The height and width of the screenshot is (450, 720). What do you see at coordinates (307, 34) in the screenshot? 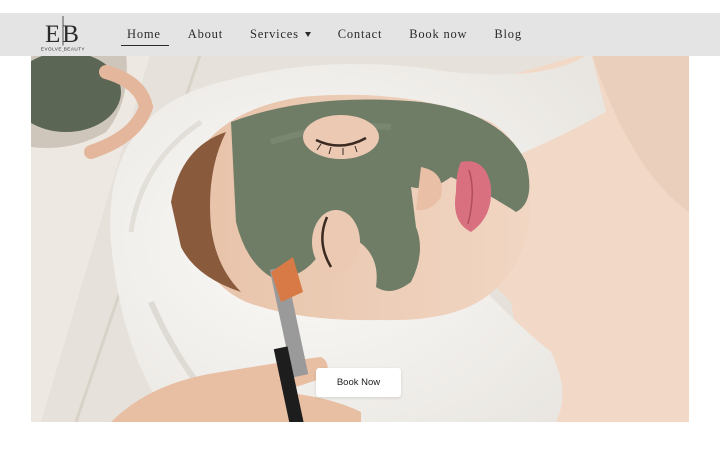
I see `chevron-down-icon` at bounding box center [307, 34].